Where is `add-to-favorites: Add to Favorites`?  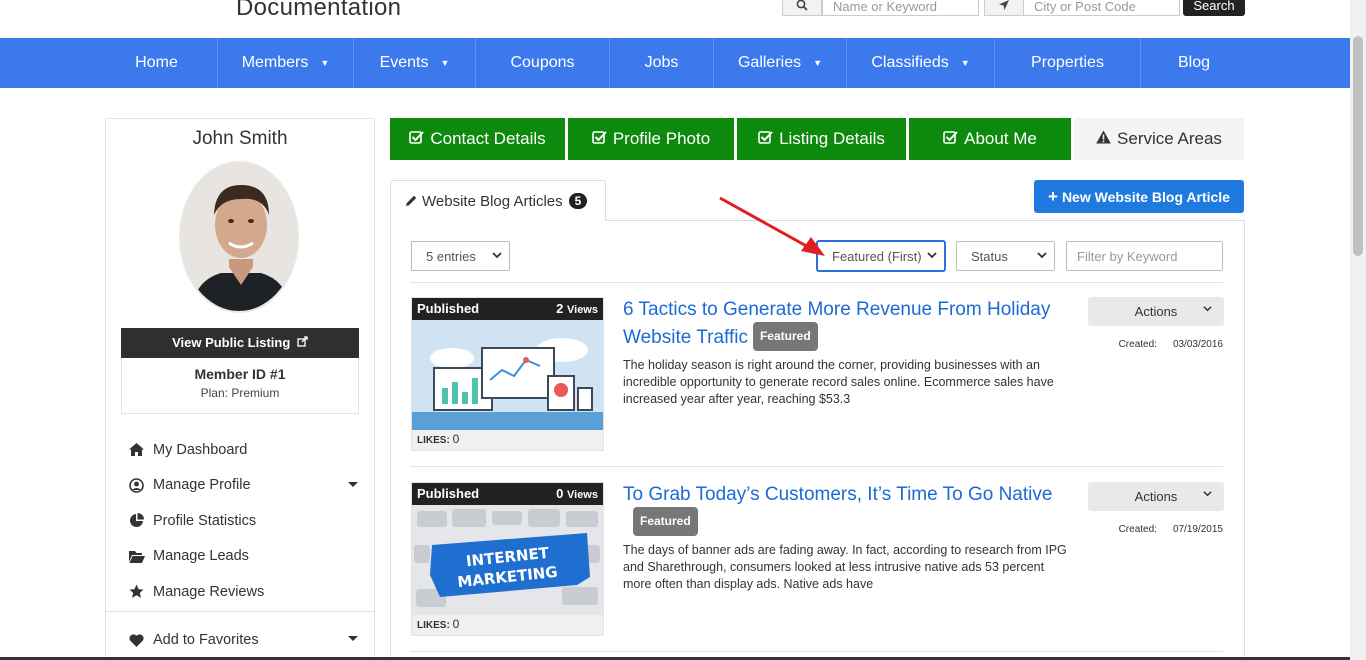
add-to-favorites: Add to Favorites is located at coordinates (243, 640).